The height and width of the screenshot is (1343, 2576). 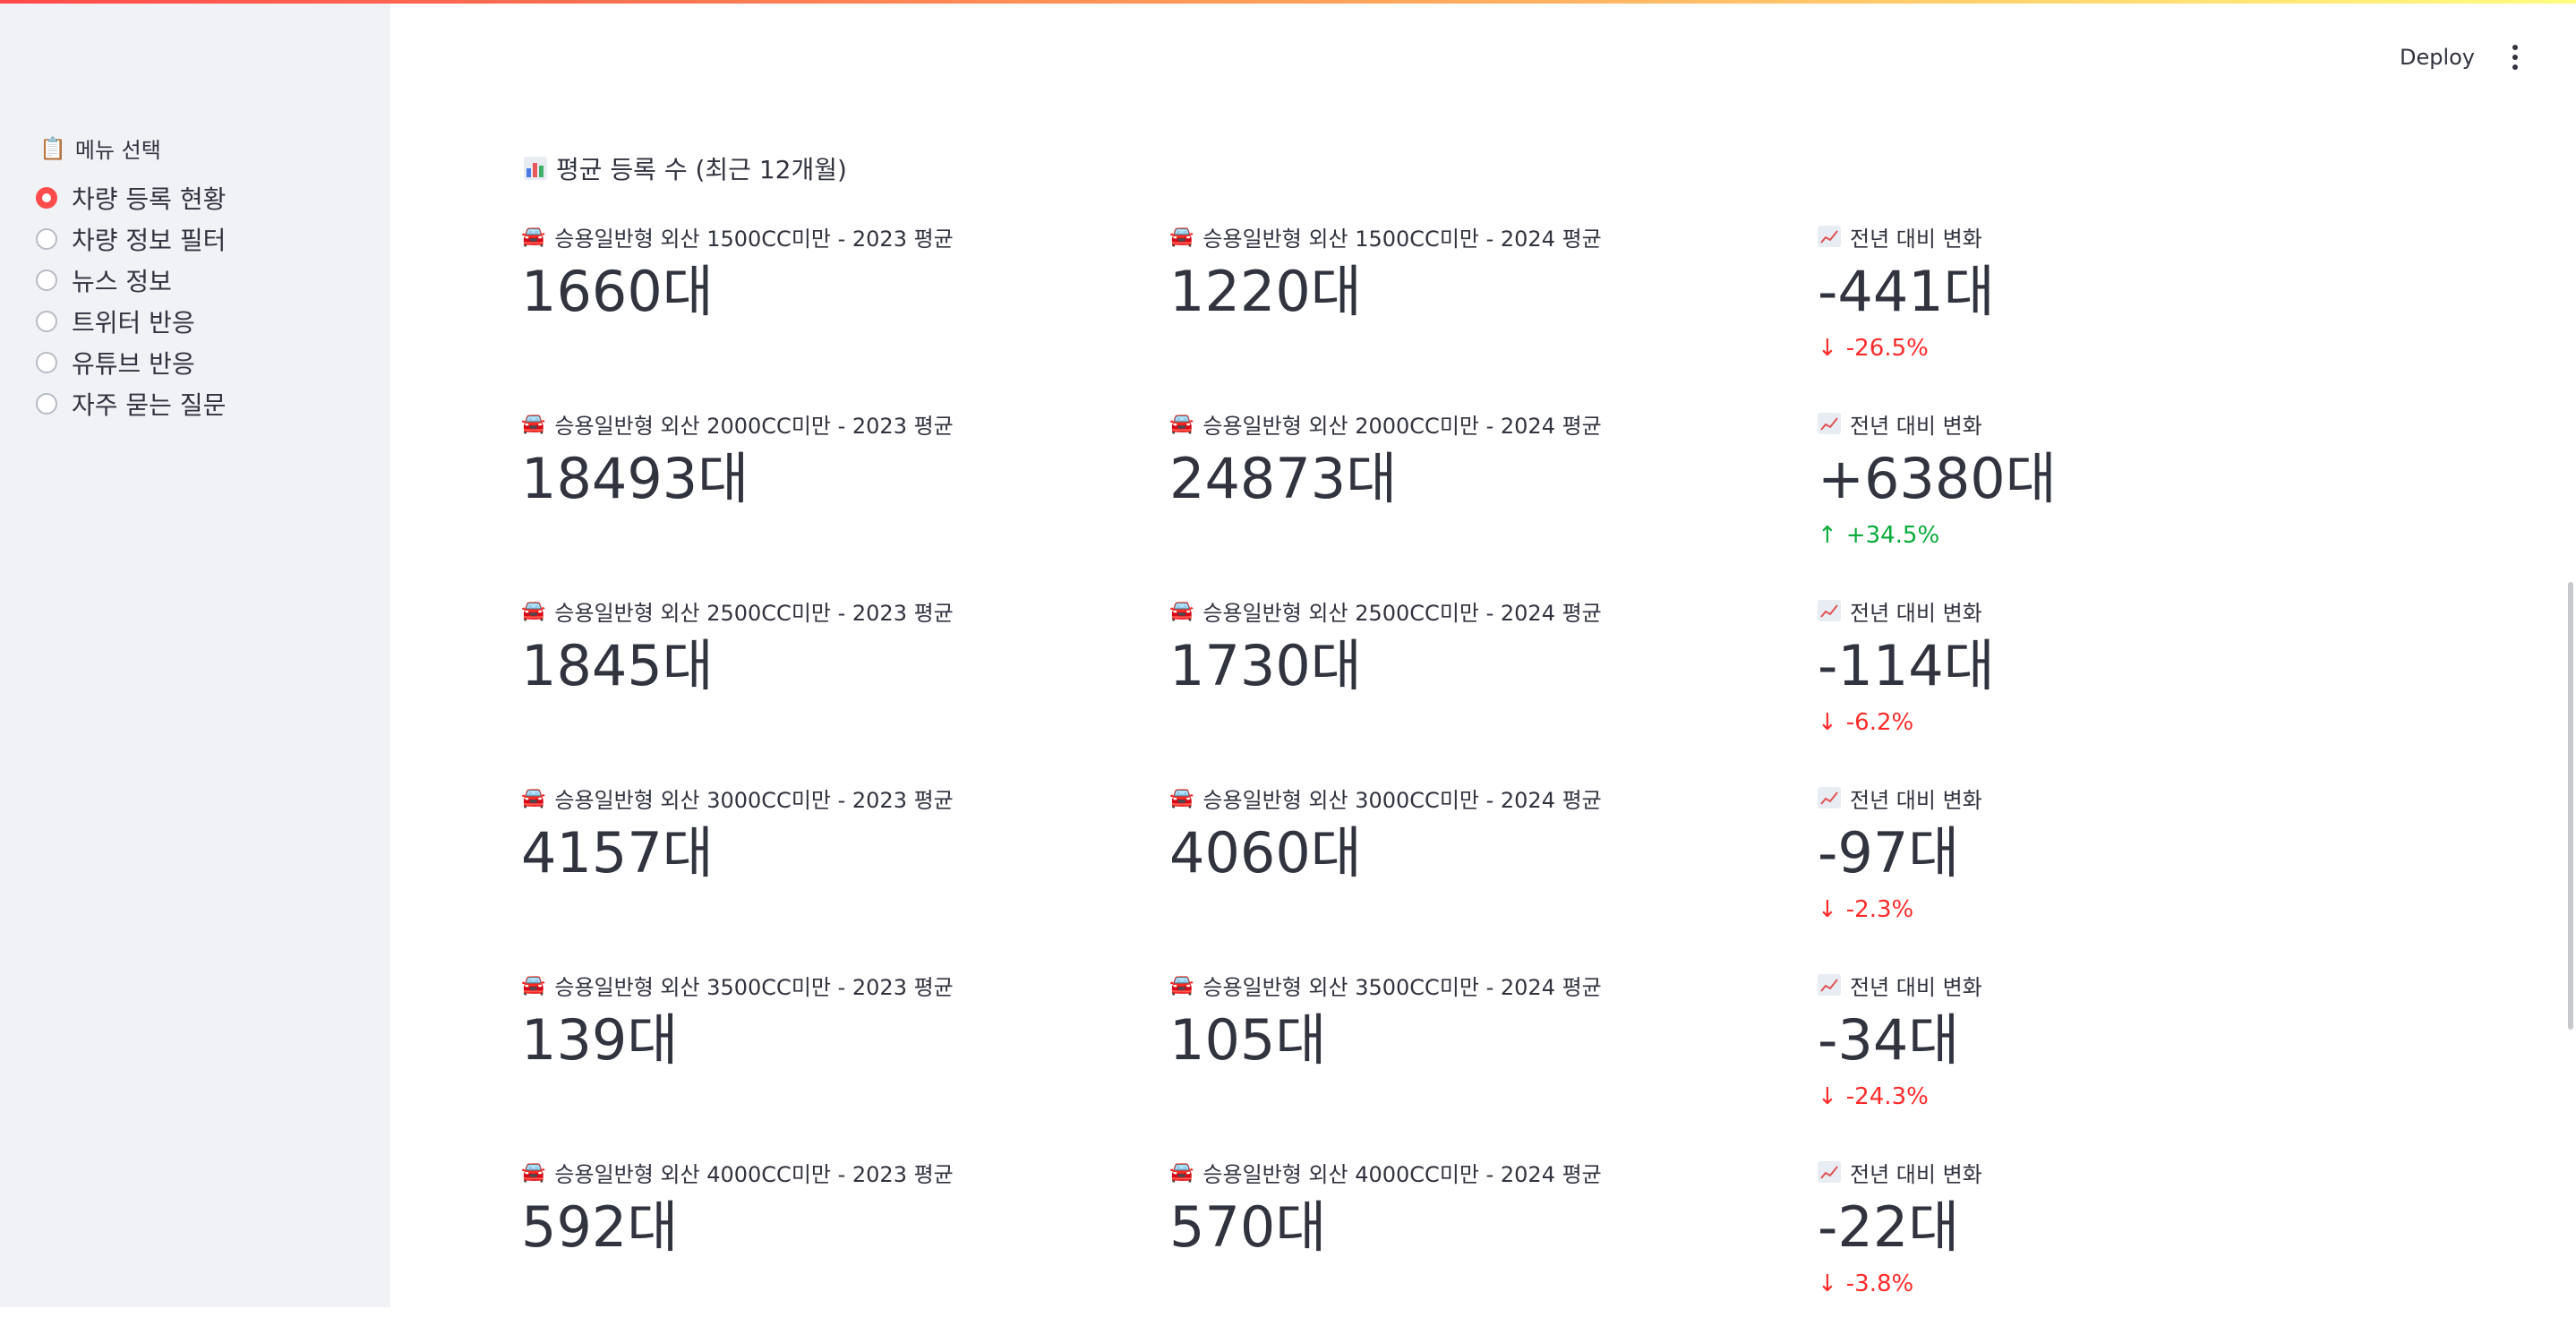 What do you see at coordinates (2131, 348) in the screenshot?
I see `metric-delta: ↓ -26.5%` at bounding box center [2131, 348].